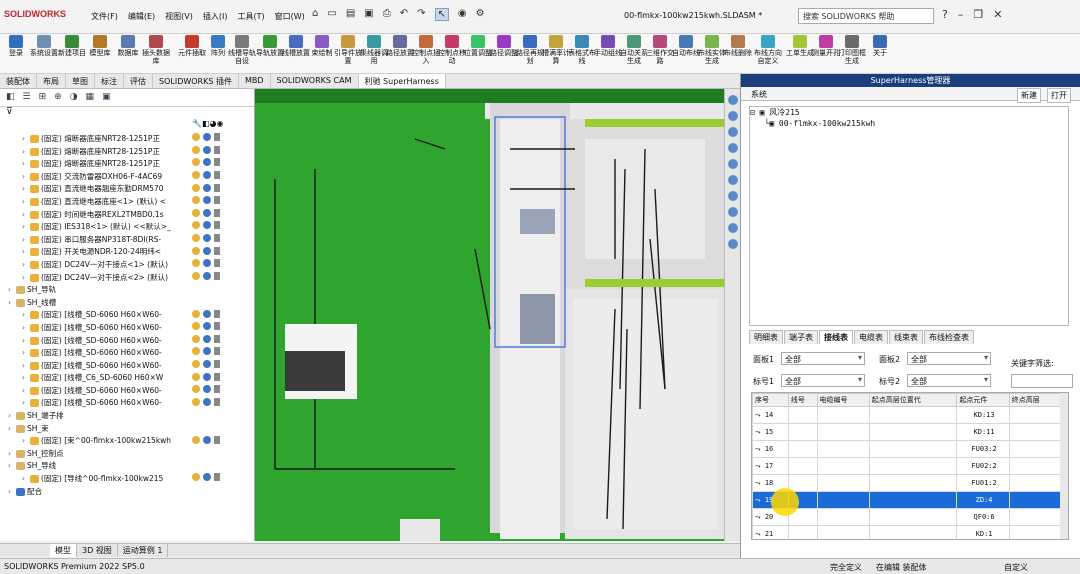 The width and height of the screenshot is (1080, 574). I want to click on command-tab: 草图, so click(80, 81).